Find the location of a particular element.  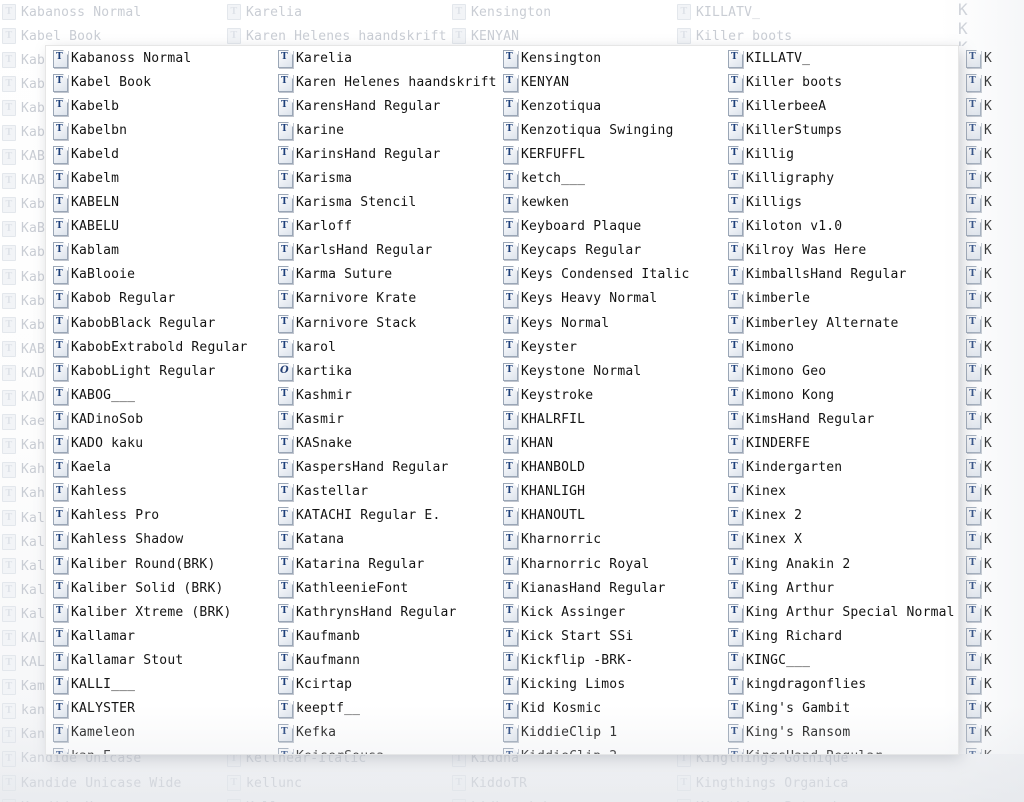

font-list-item: T KHANBOLD is located at coordinates (608, 468).